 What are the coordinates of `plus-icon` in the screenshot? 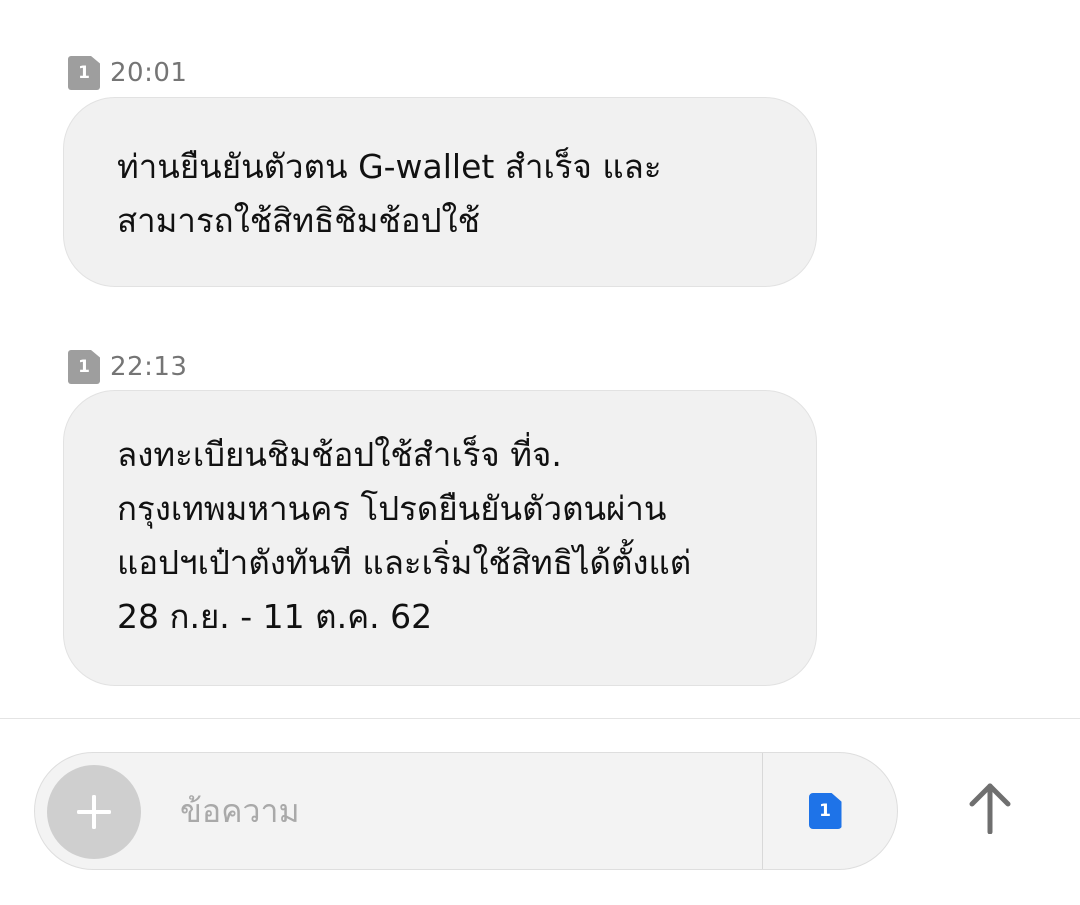 It's located at (94, 812).